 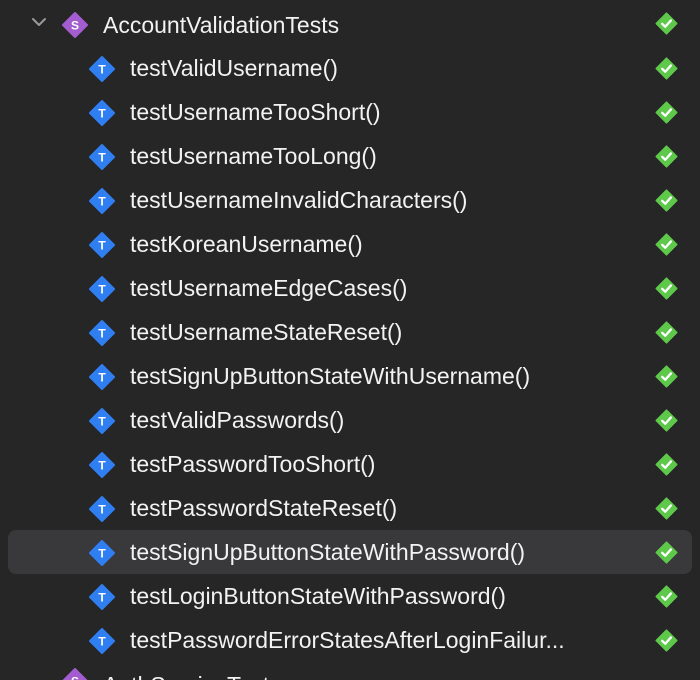 I want to click on test-method-row: TtestKoreanUsername(), so click(x=350, y=244).